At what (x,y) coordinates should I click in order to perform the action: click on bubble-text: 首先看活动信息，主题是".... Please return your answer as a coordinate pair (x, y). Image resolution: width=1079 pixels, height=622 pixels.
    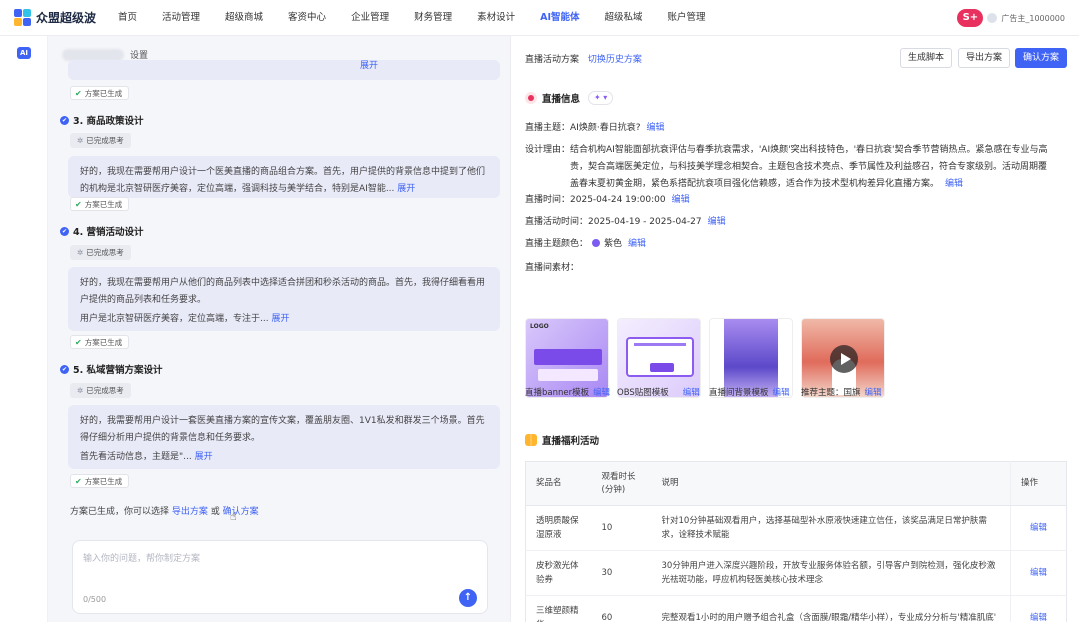
    Looking at the image, I should click on (136, 457).